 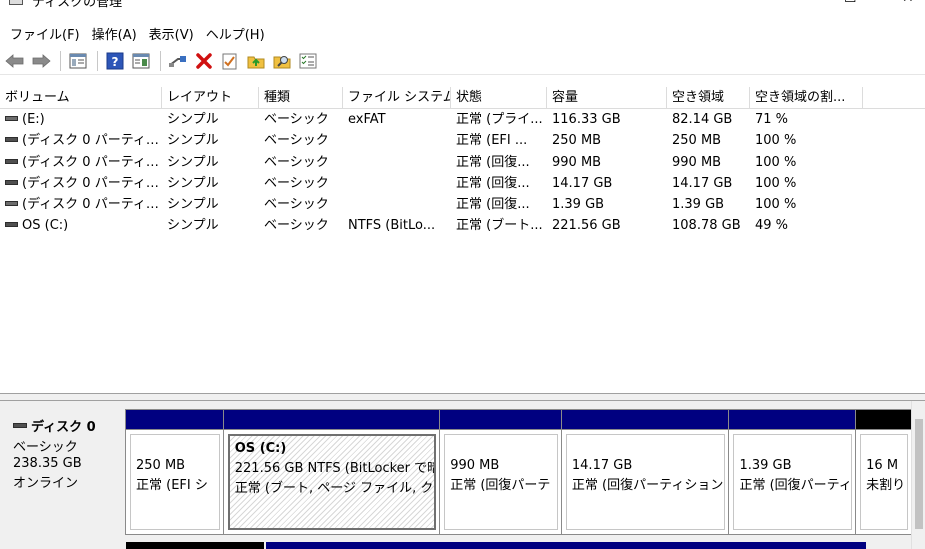 I want to click on column-header-filesystem: ファイル システム, so click(x=397, y=97).